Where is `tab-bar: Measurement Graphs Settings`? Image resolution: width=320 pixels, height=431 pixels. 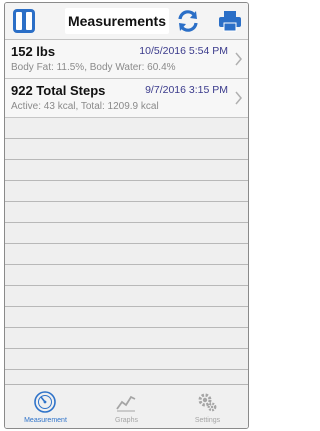
tab-bar: Measurement Graphs Settings is located at coordinates (126, 406).